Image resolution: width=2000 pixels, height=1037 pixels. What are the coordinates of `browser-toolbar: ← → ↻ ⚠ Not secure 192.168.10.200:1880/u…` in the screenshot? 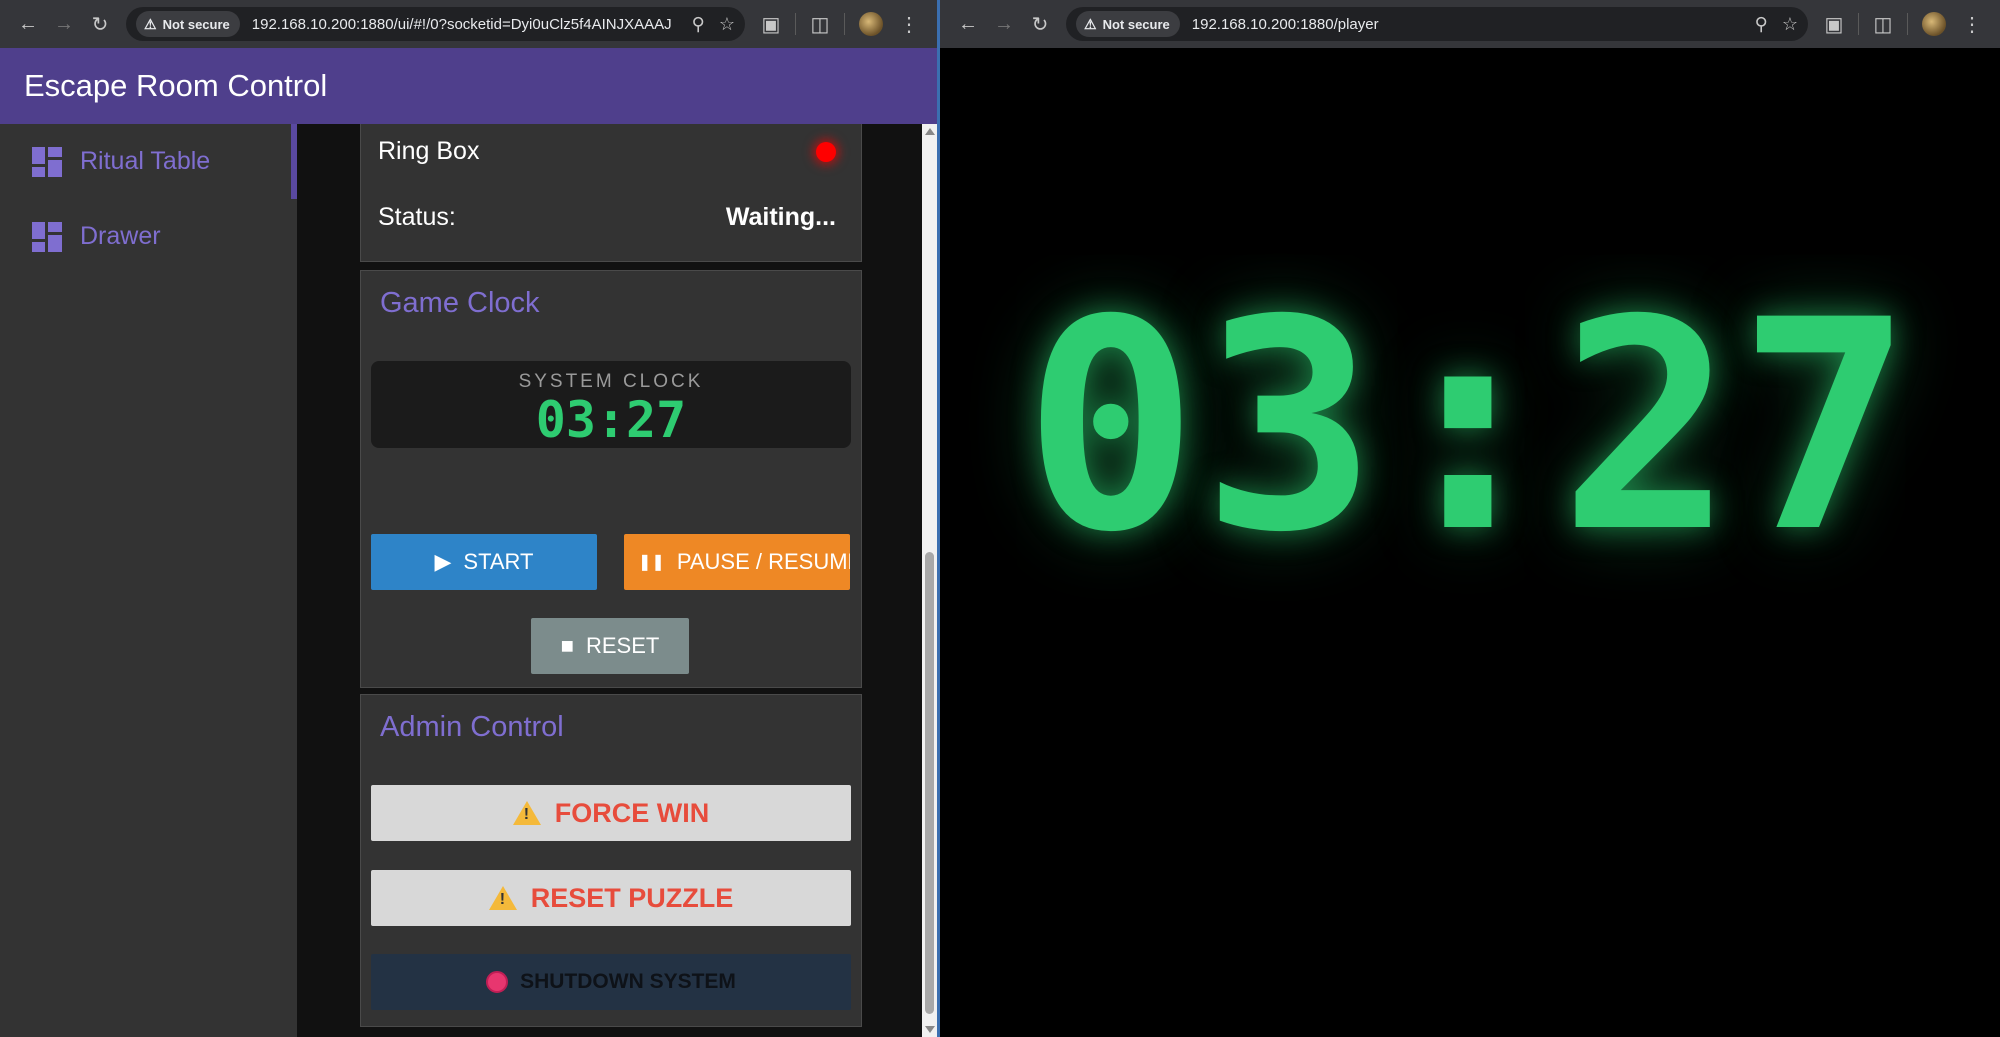 It's located at (468, 24).